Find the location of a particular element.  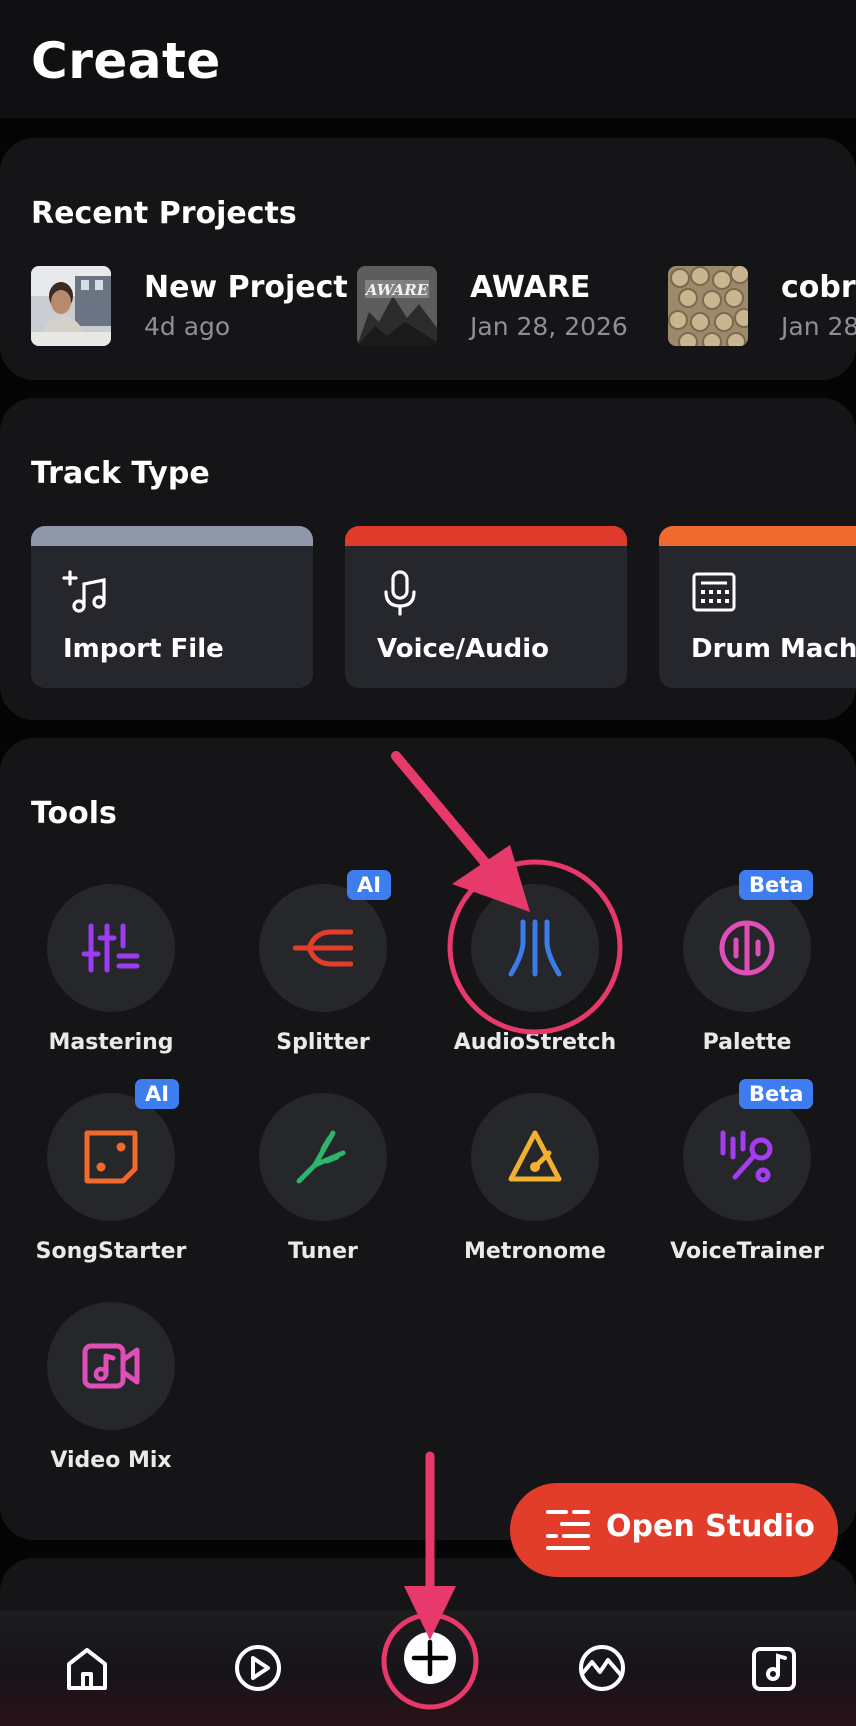

tab-activity is located at coordinates (602, 1668).